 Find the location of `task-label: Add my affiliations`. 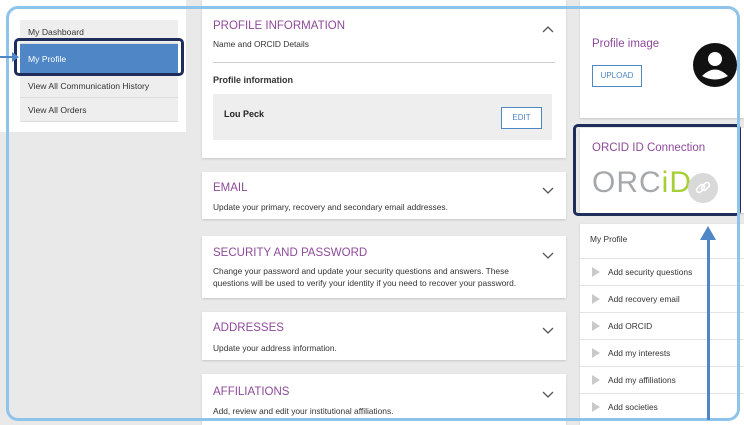

task-label: Add my affiliations is located at coordinates (642, 380).